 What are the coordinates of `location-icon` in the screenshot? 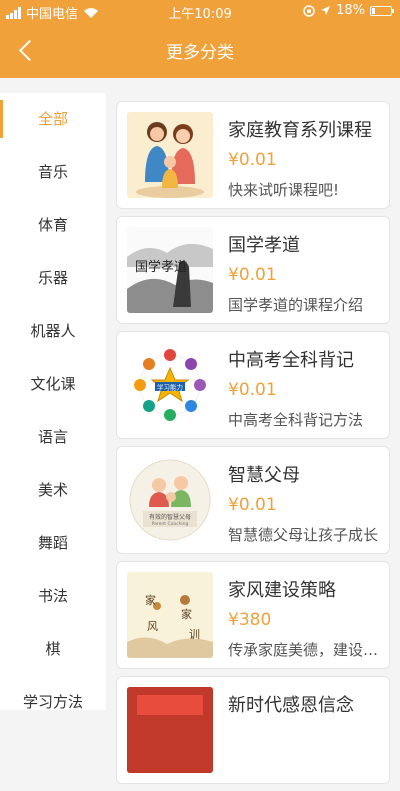 It's located at (326, 10).